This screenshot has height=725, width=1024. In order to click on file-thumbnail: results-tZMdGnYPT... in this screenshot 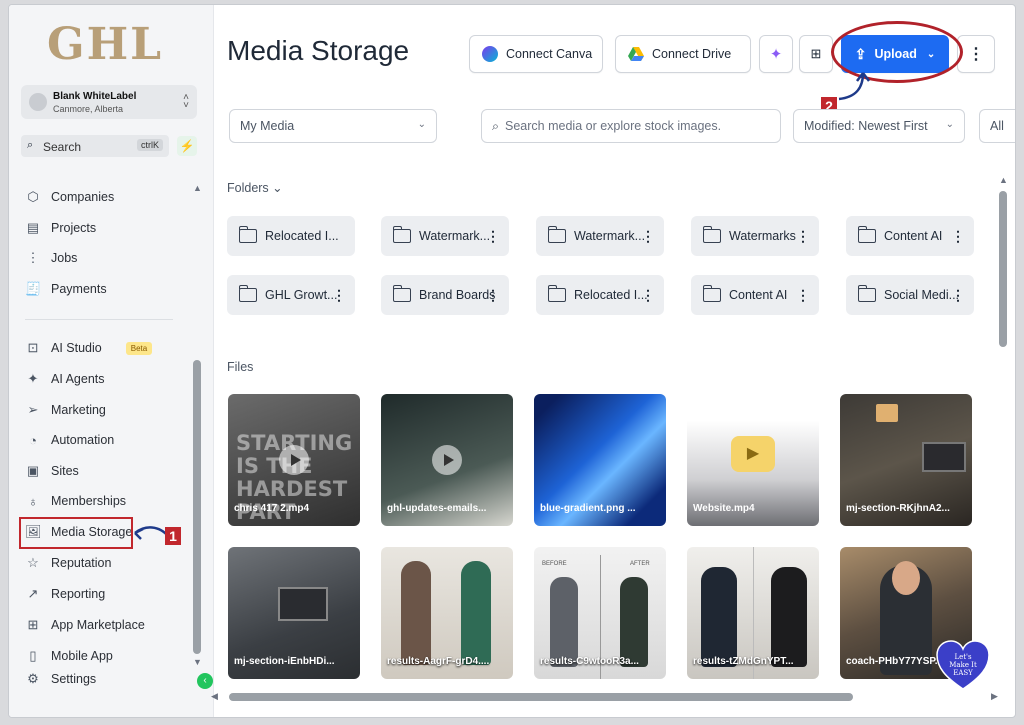, I will do `click(753, 613)`.